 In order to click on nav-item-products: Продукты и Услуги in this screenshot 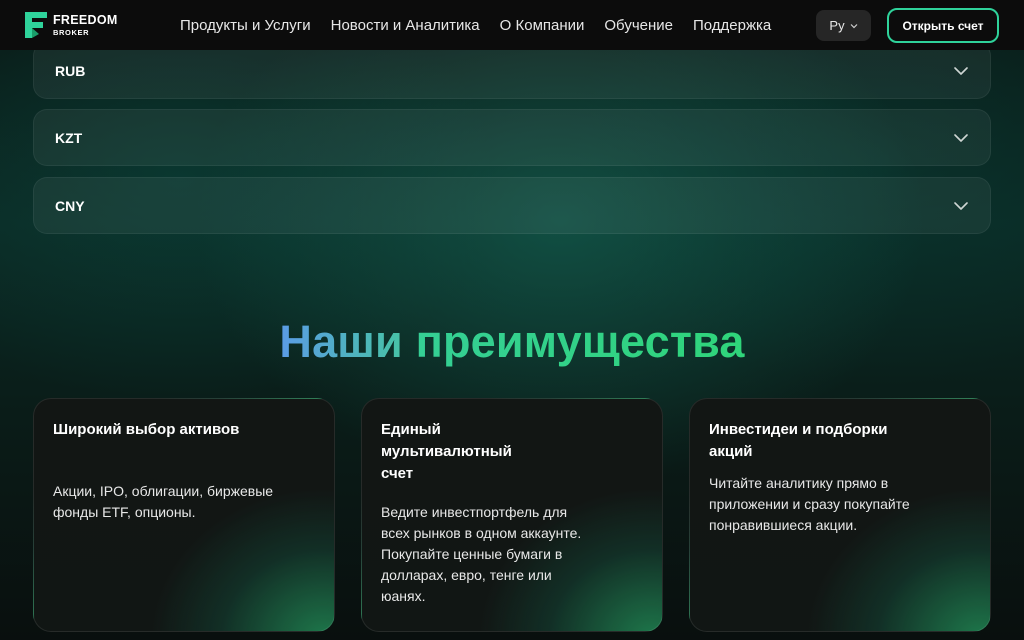, I will do `click(245, 25)`.